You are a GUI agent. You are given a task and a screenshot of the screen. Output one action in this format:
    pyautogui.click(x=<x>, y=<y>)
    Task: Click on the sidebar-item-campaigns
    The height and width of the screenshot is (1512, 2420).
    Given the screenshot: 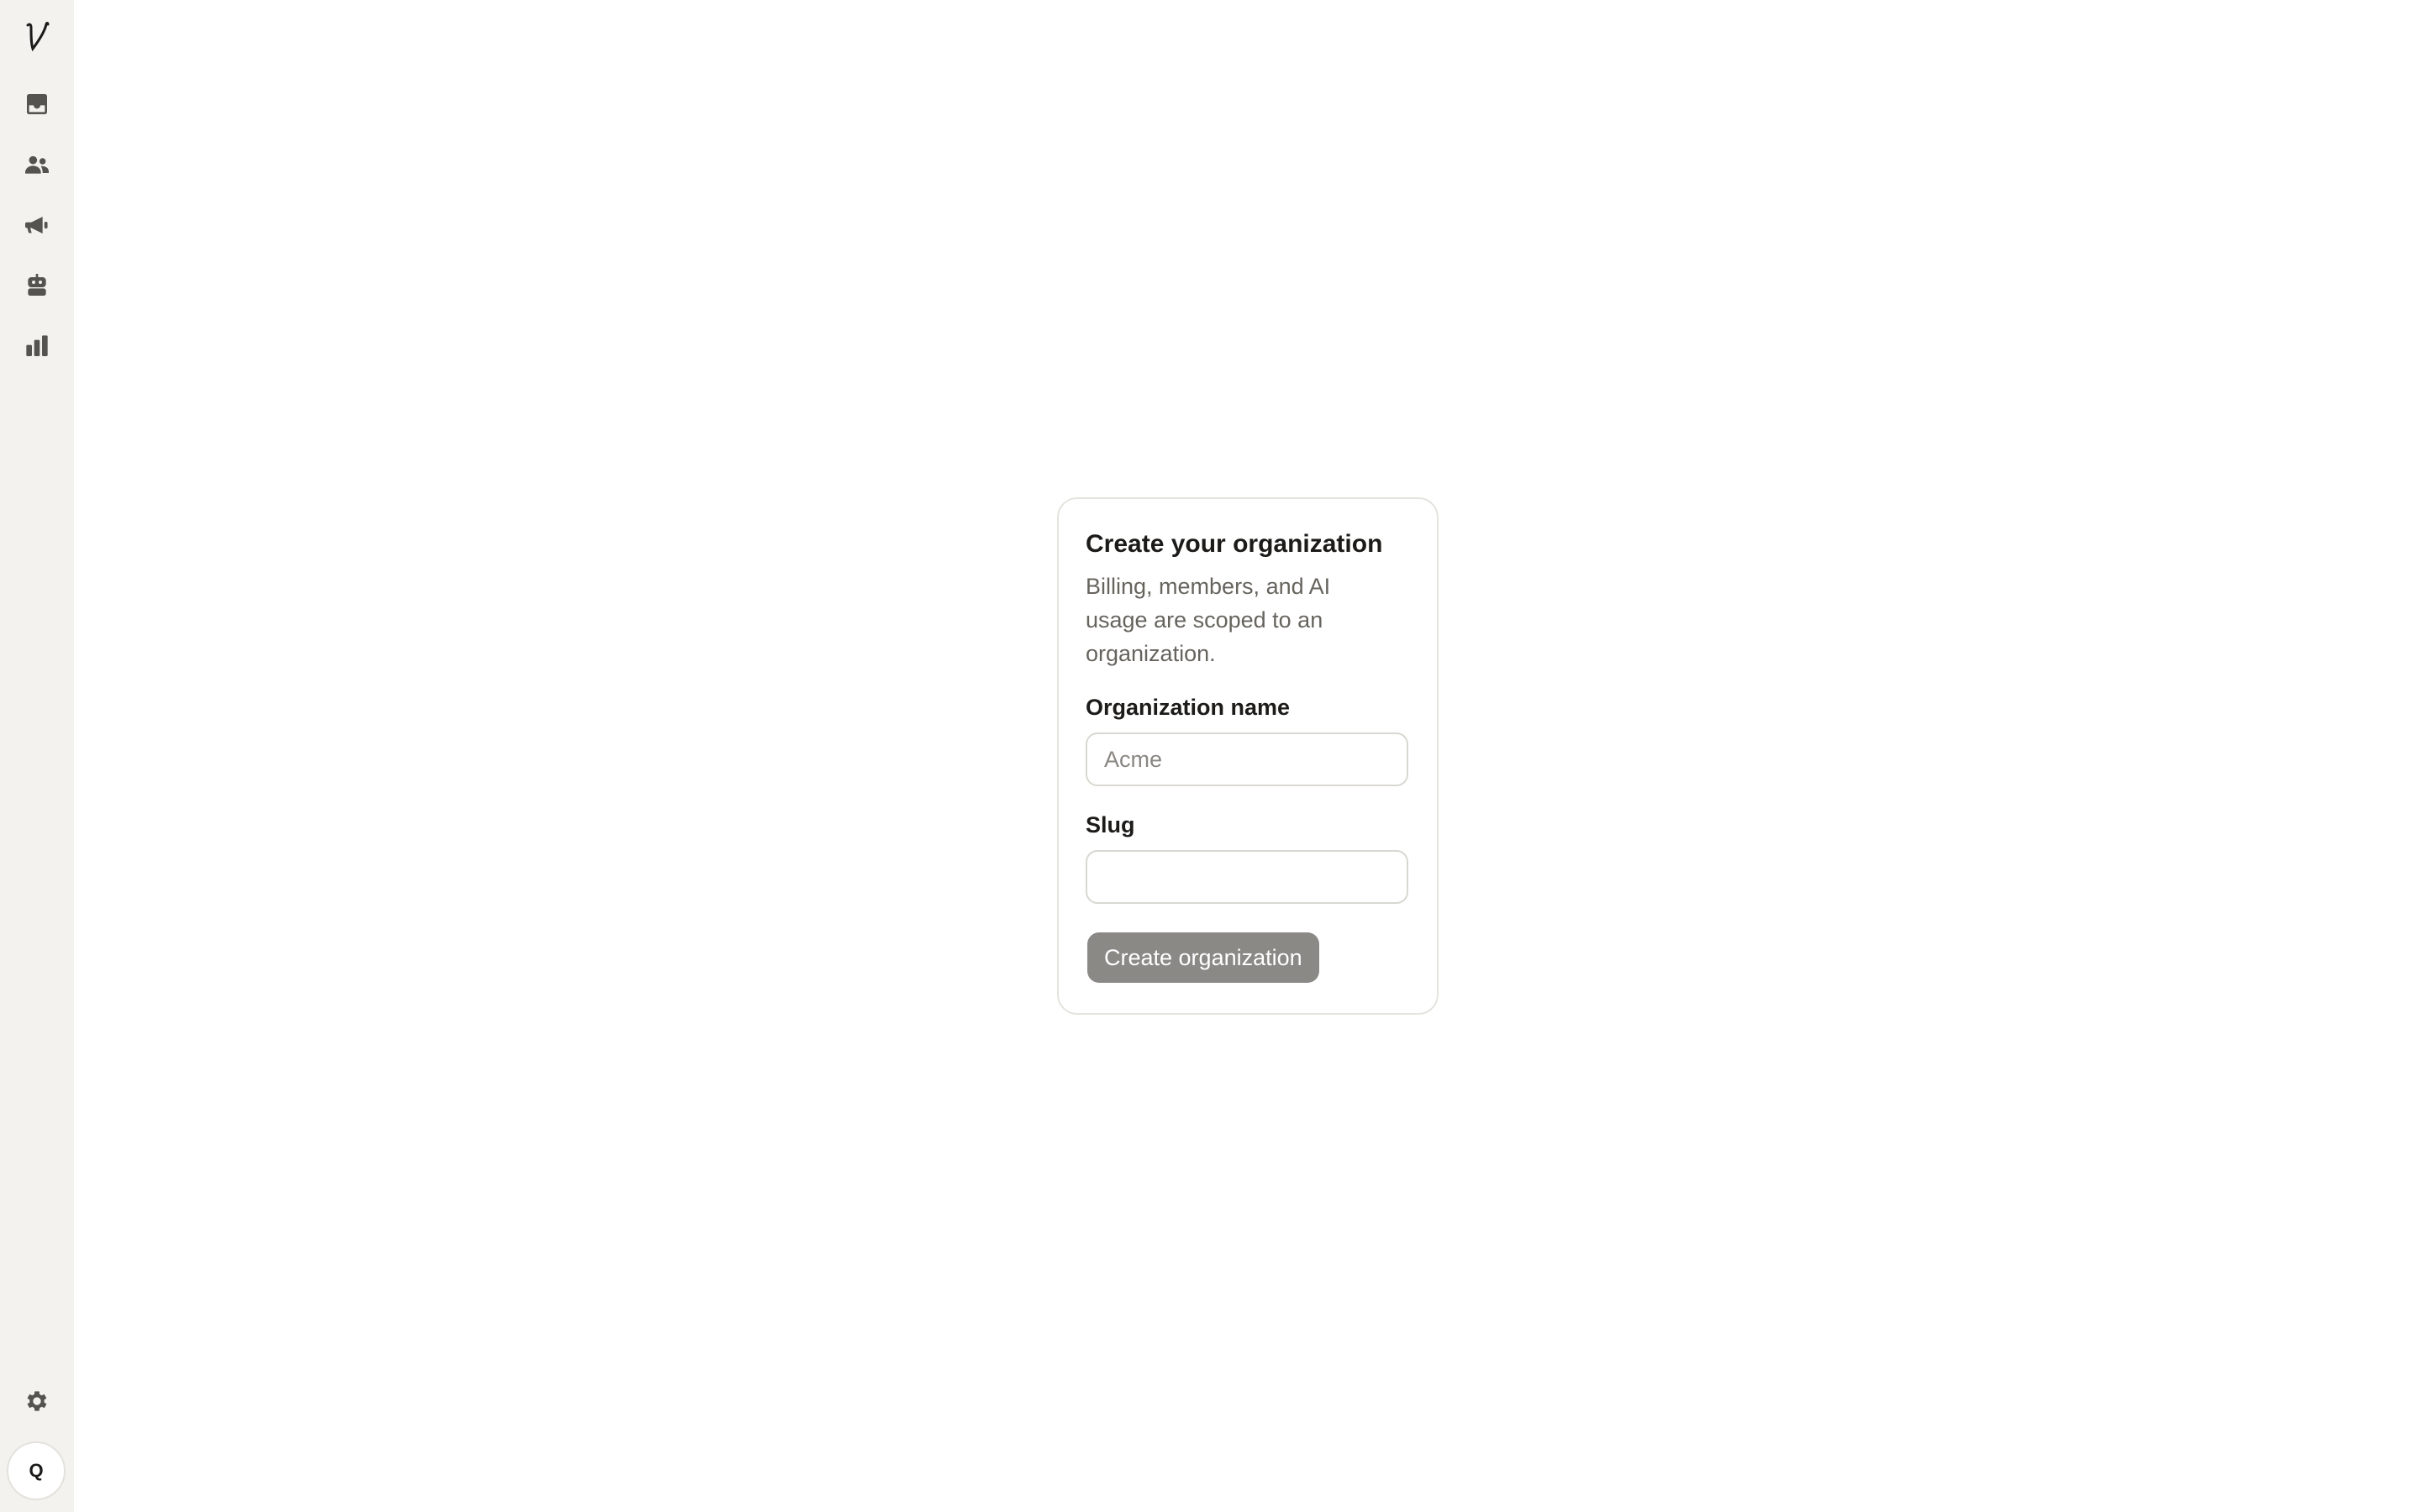 What is the action you would take?
    pyautogui.click(x=36, y=225)
    